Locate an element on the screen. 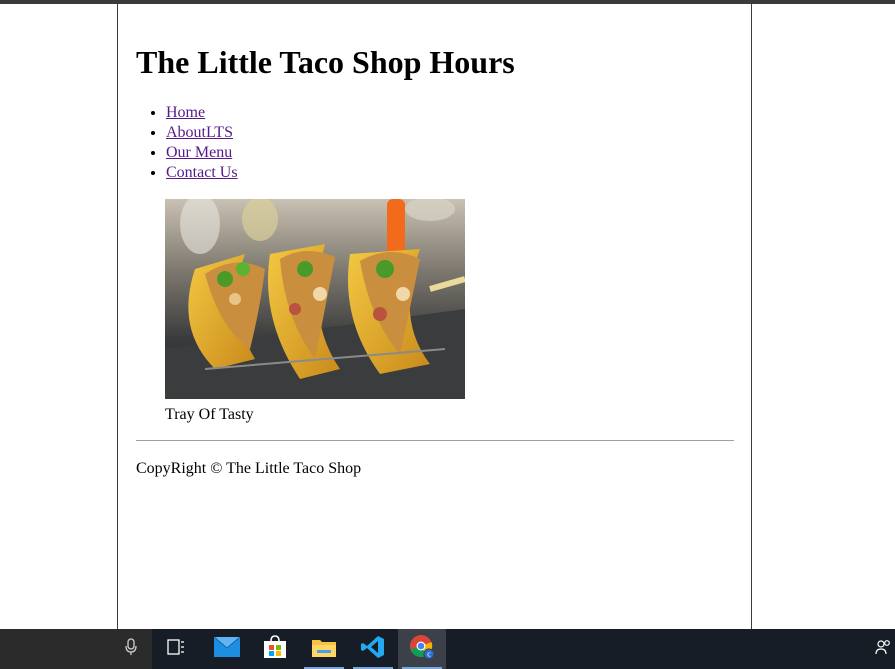 Image resolution: width=895 pixels, height=669 pixels. chrome-button: c is located at coordinates (422, 649).